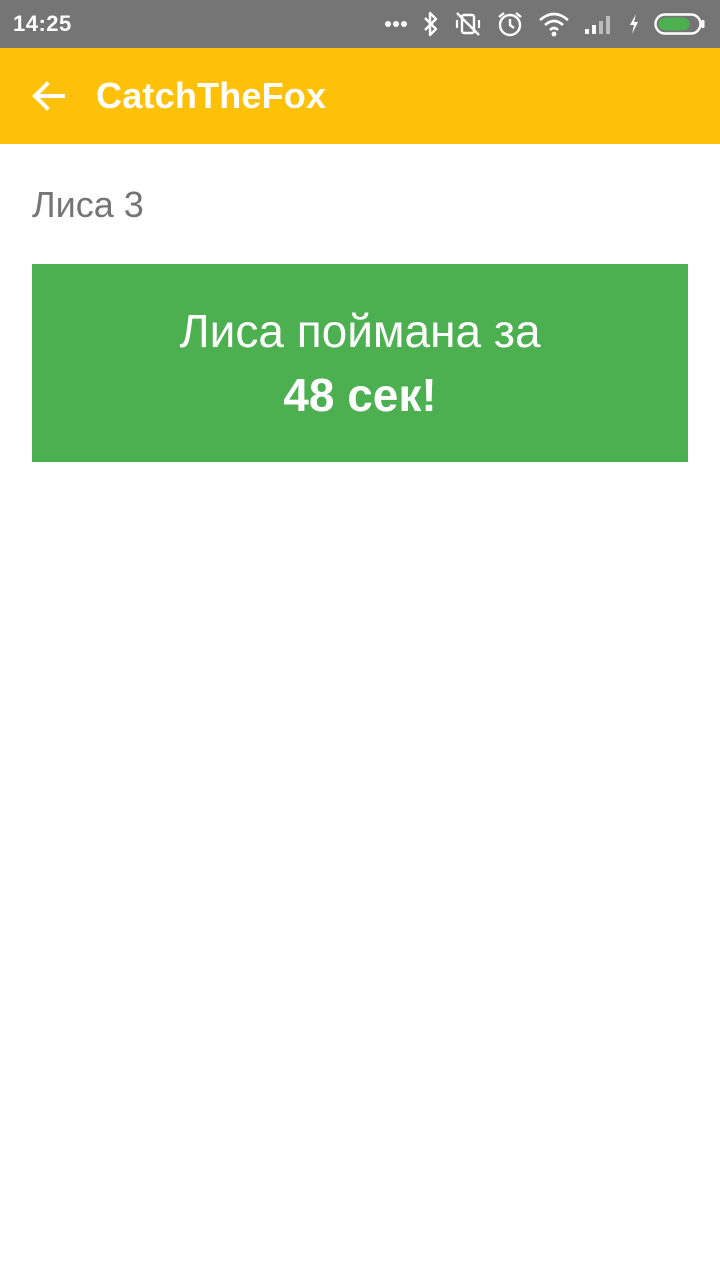 This screenshot has height=1280, width=720. What do you see at coordinates (360, 363) in the screenshot?
I see `result-card: Лиса поймана за 48 сек!` at bounding box center [360, 363].